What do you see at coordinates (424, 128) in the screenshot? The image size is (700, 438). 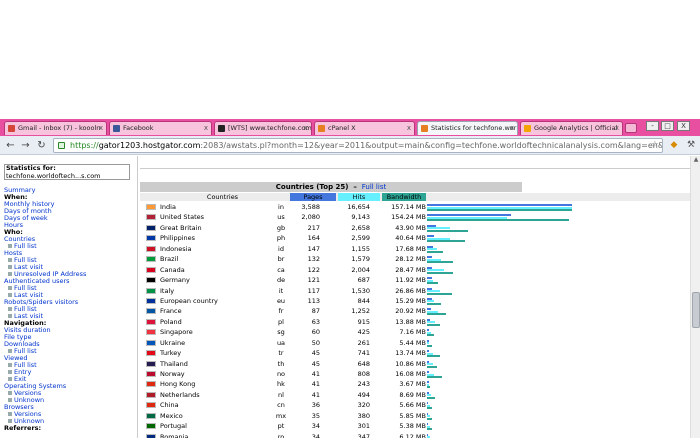 I see `awstats-icon` at bounding box center [424, 128].